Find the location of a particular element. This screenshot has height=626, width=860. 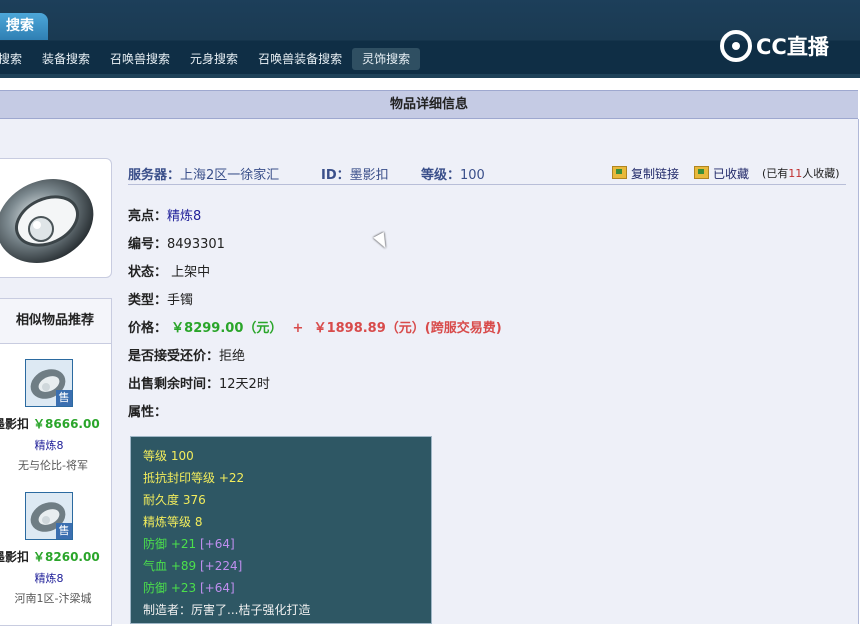

similar-item-title: 墨影扣￥8666.00 is located at coordinates (56, 423).